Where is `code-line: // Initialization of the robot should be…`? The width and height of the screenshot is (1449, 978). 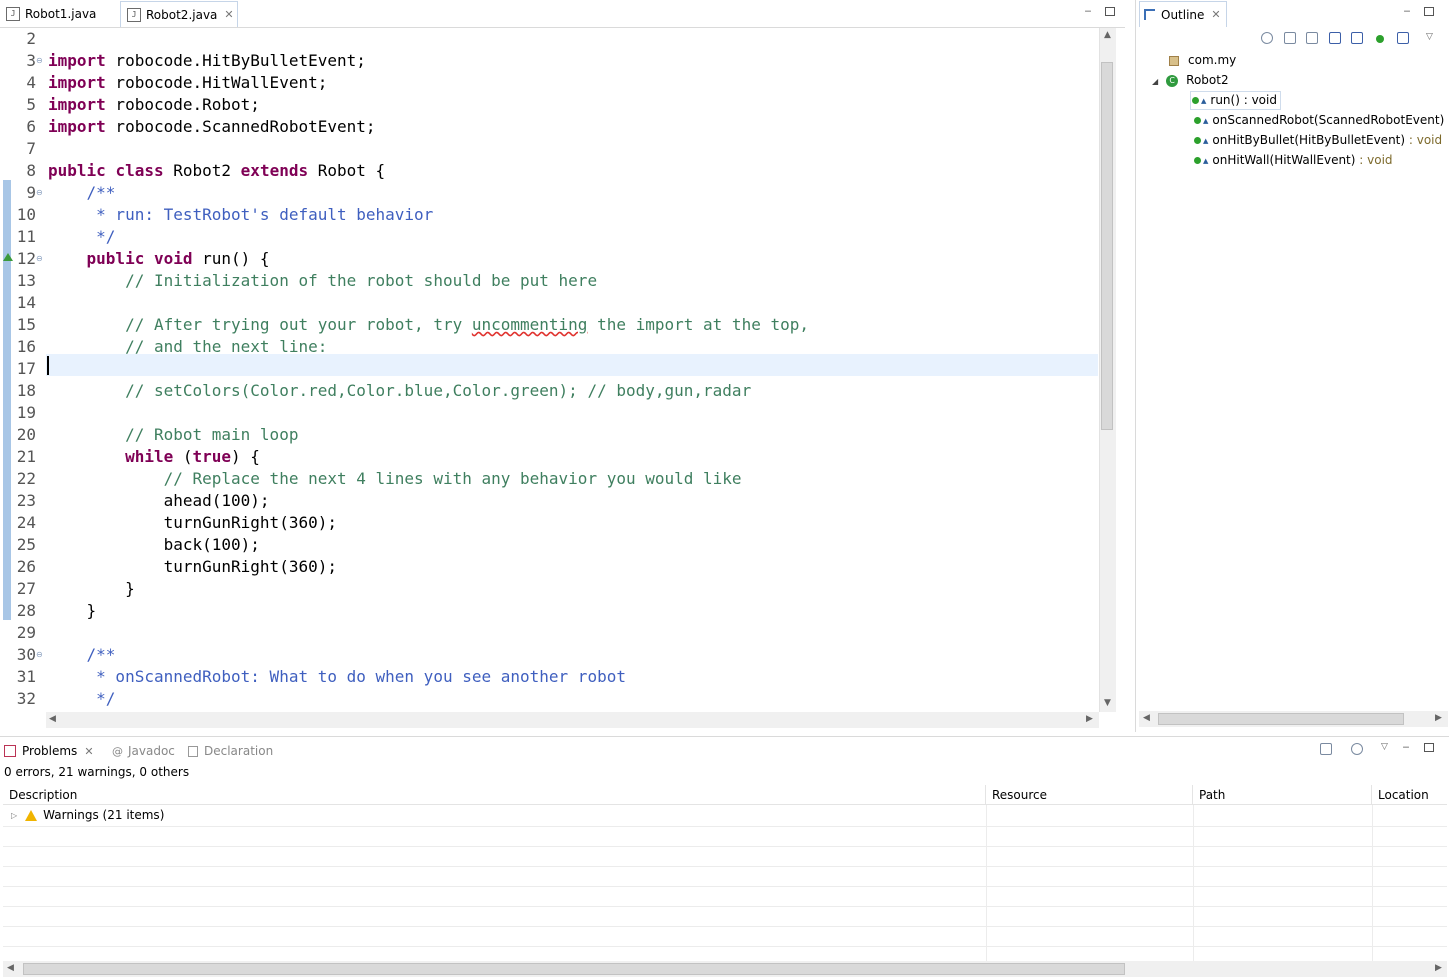 code-line: // Initialization of the robot should be… is located at coordinates (322, 281).